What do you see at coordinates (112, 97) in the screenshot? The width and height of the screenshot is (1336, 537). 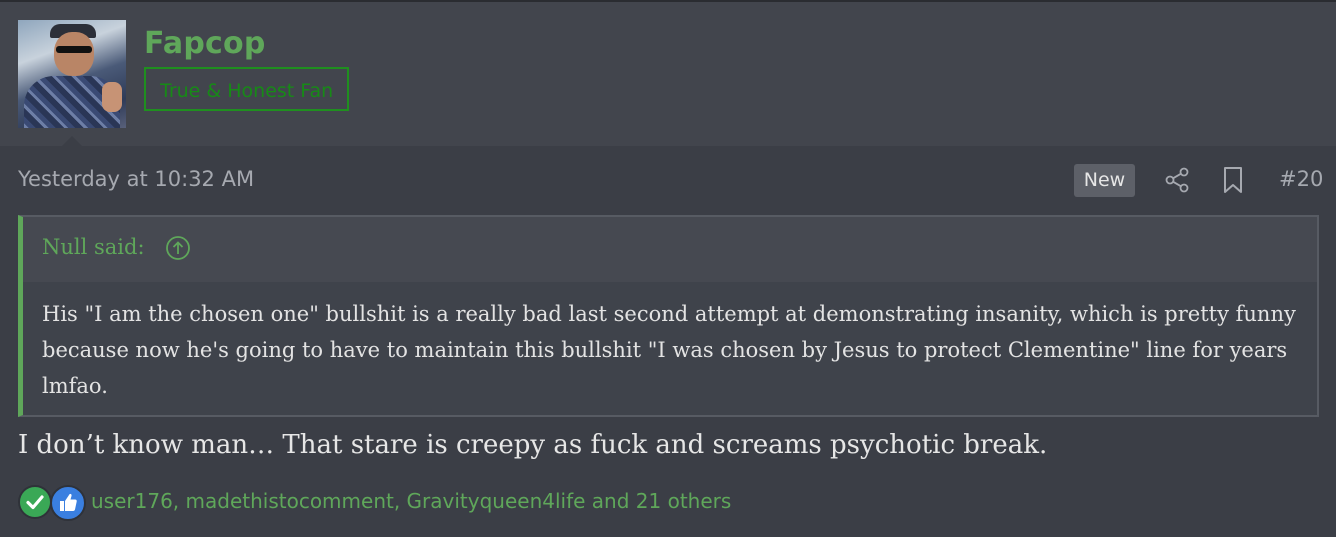 I see `avatar-hand` at bounding box center [112, 97].